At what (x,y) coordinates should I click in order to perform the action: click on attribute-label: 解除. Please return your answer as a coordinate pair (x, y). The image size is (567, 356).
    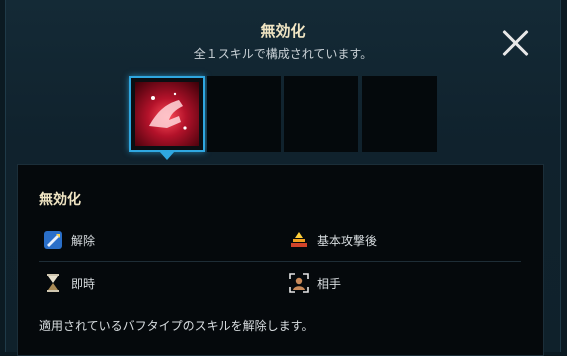
    Looking at the image, I should click on (83, 240).